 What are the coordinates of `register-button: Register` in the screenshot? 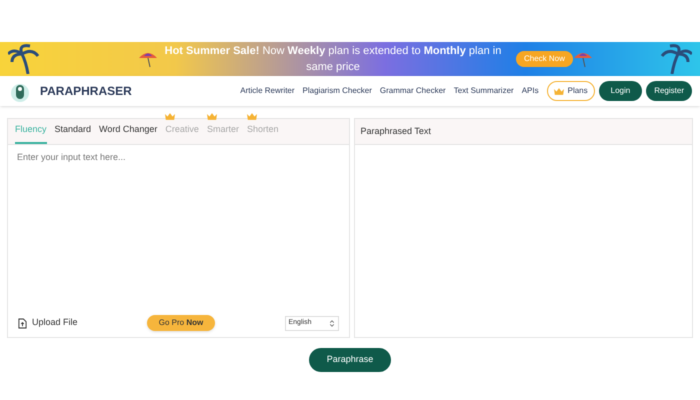 It's located at (669, 91).